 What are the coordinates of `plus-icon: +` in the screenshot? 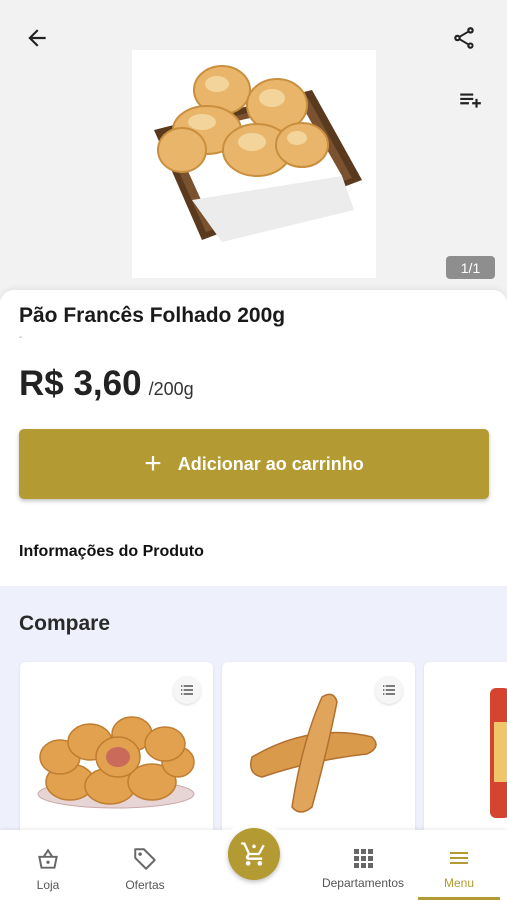 It's located at (153, 463).